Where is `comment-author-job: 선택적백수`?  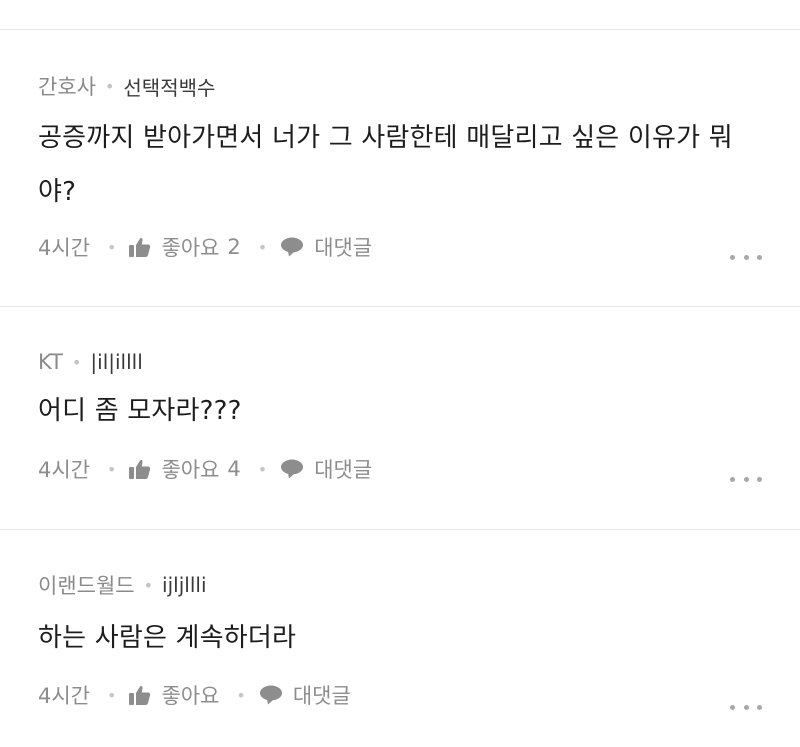 comment-author-job: 선택적백수 is located at coordinates (169, 87).